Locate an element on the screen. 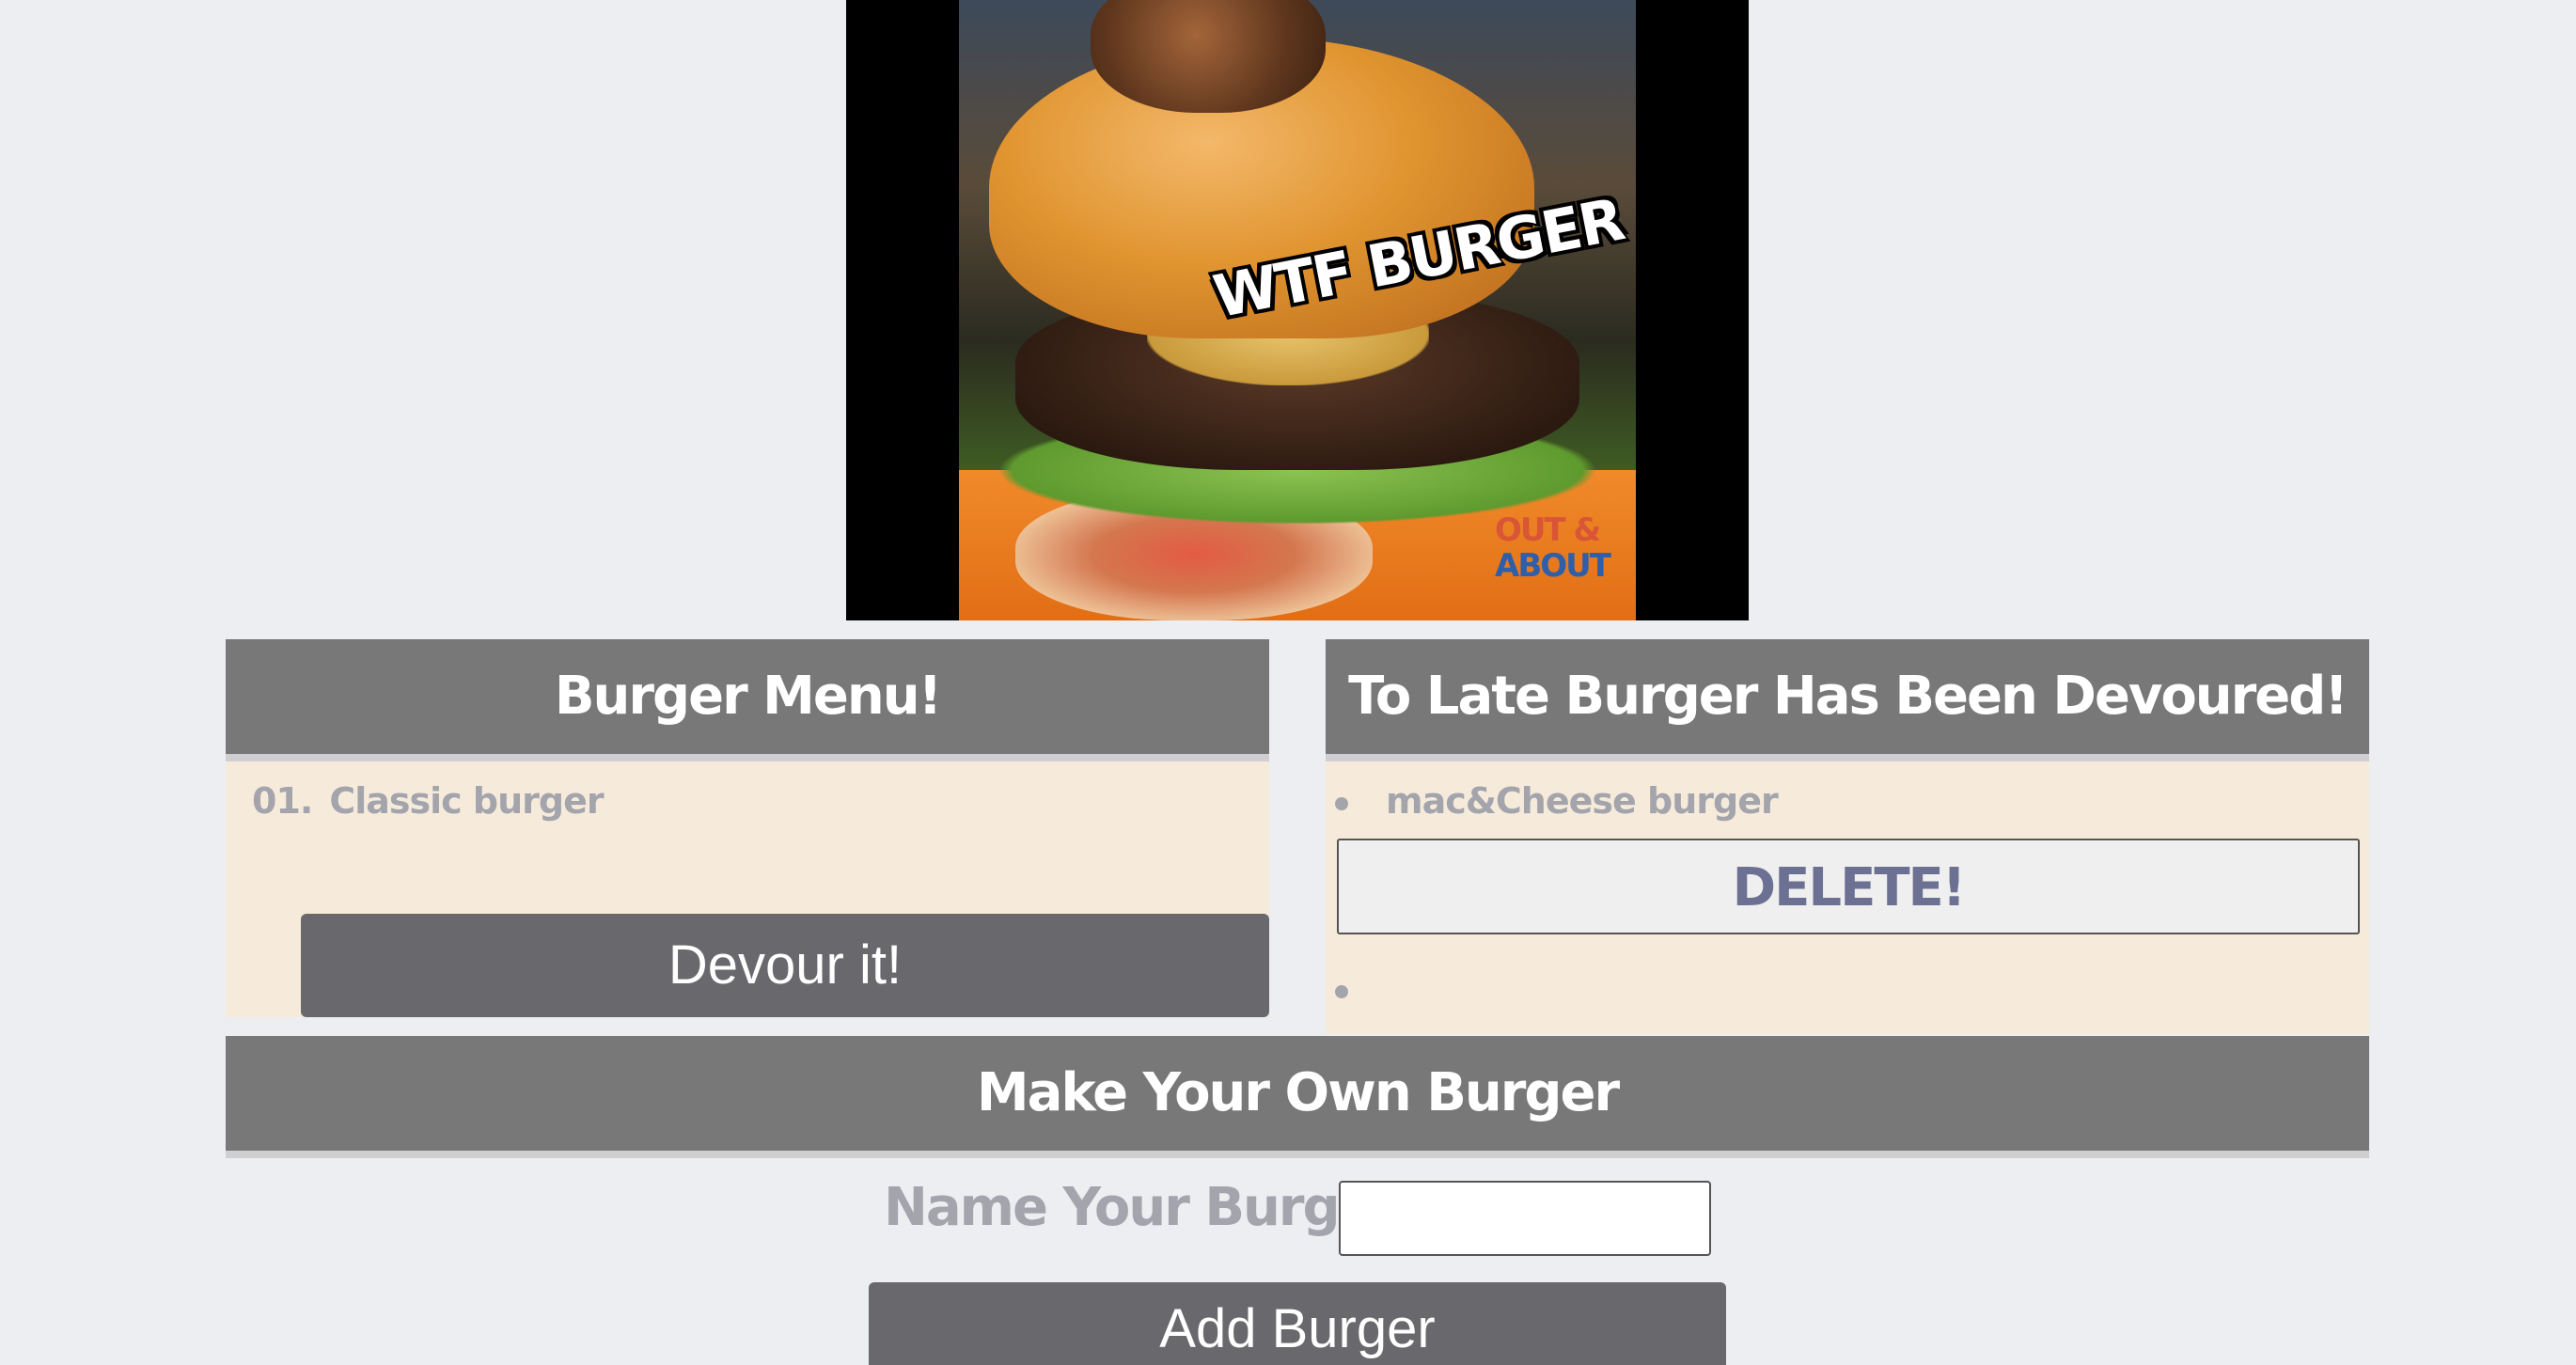 The image size is (2576, 1365). list-item: 01. Classic burger is located at coordinates (429, 801).